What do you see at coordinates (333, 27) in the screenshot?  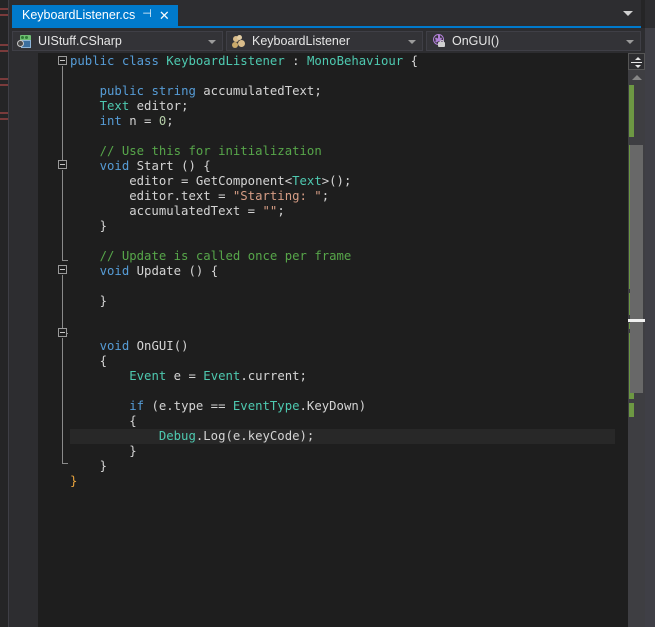 I see `tab-accent-underline` at bounding box center [333, 27].